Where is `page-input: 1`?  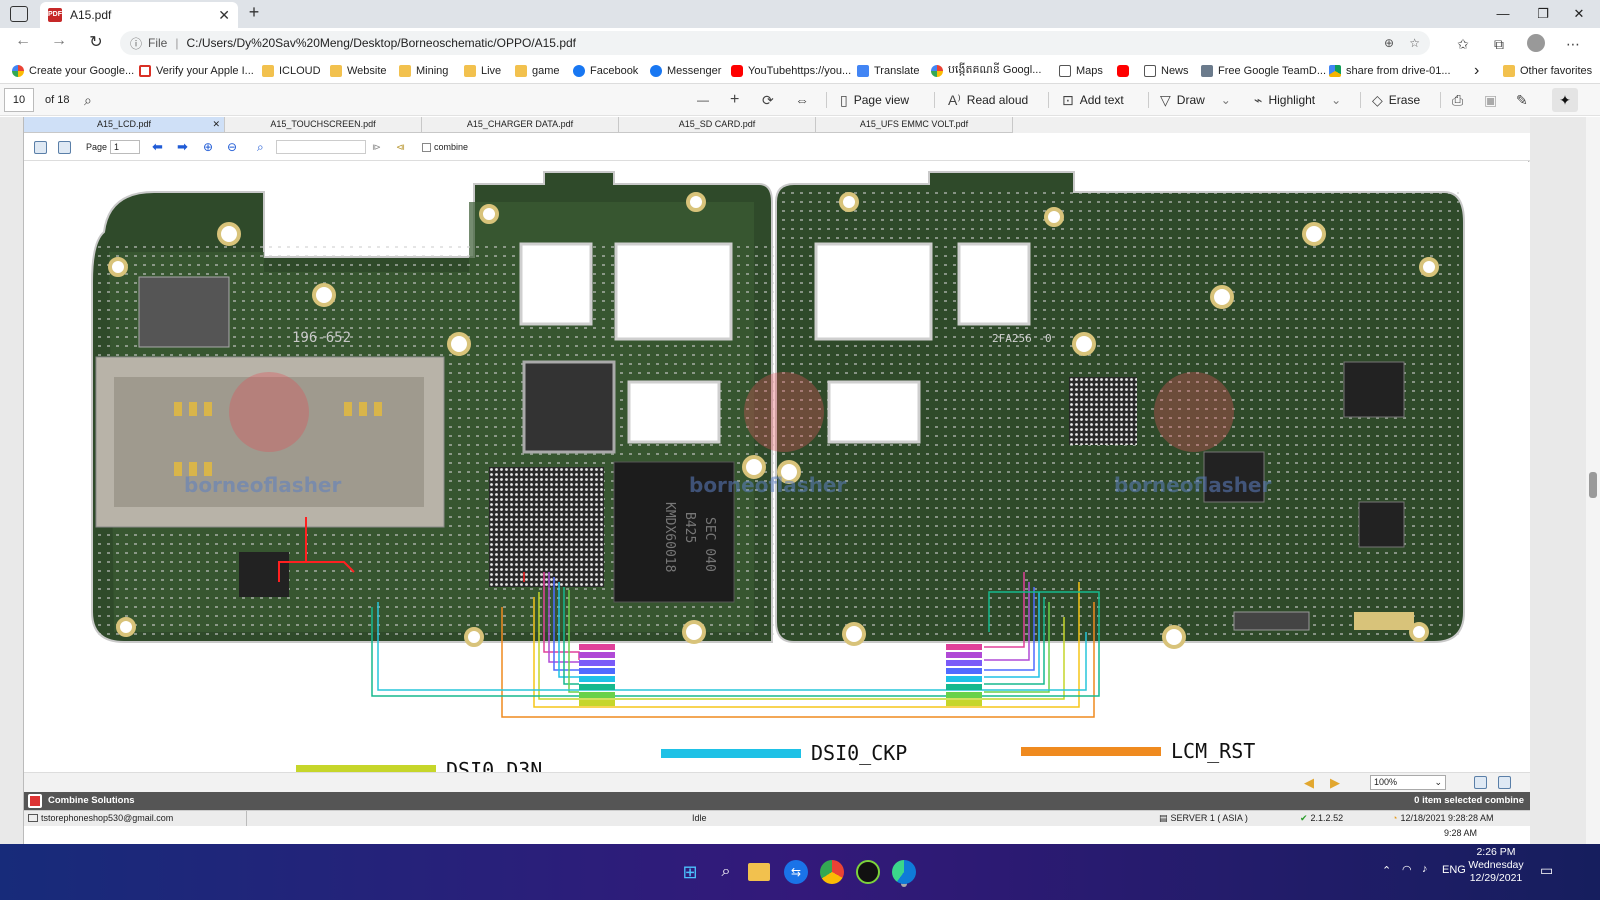 page-input: 1 is located at coordinates (125, 147).